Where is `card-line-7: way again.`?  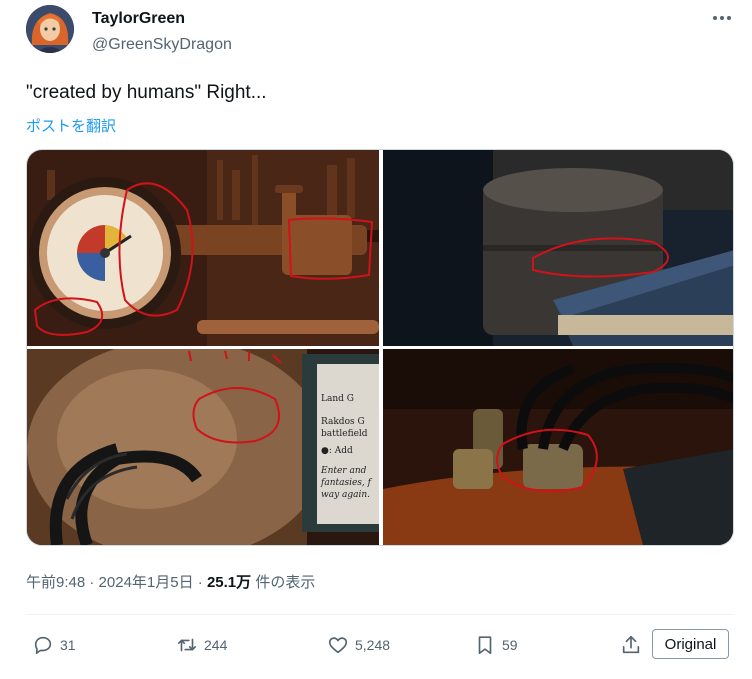
card-line-7: way again. is located at coordinates (345, 495).